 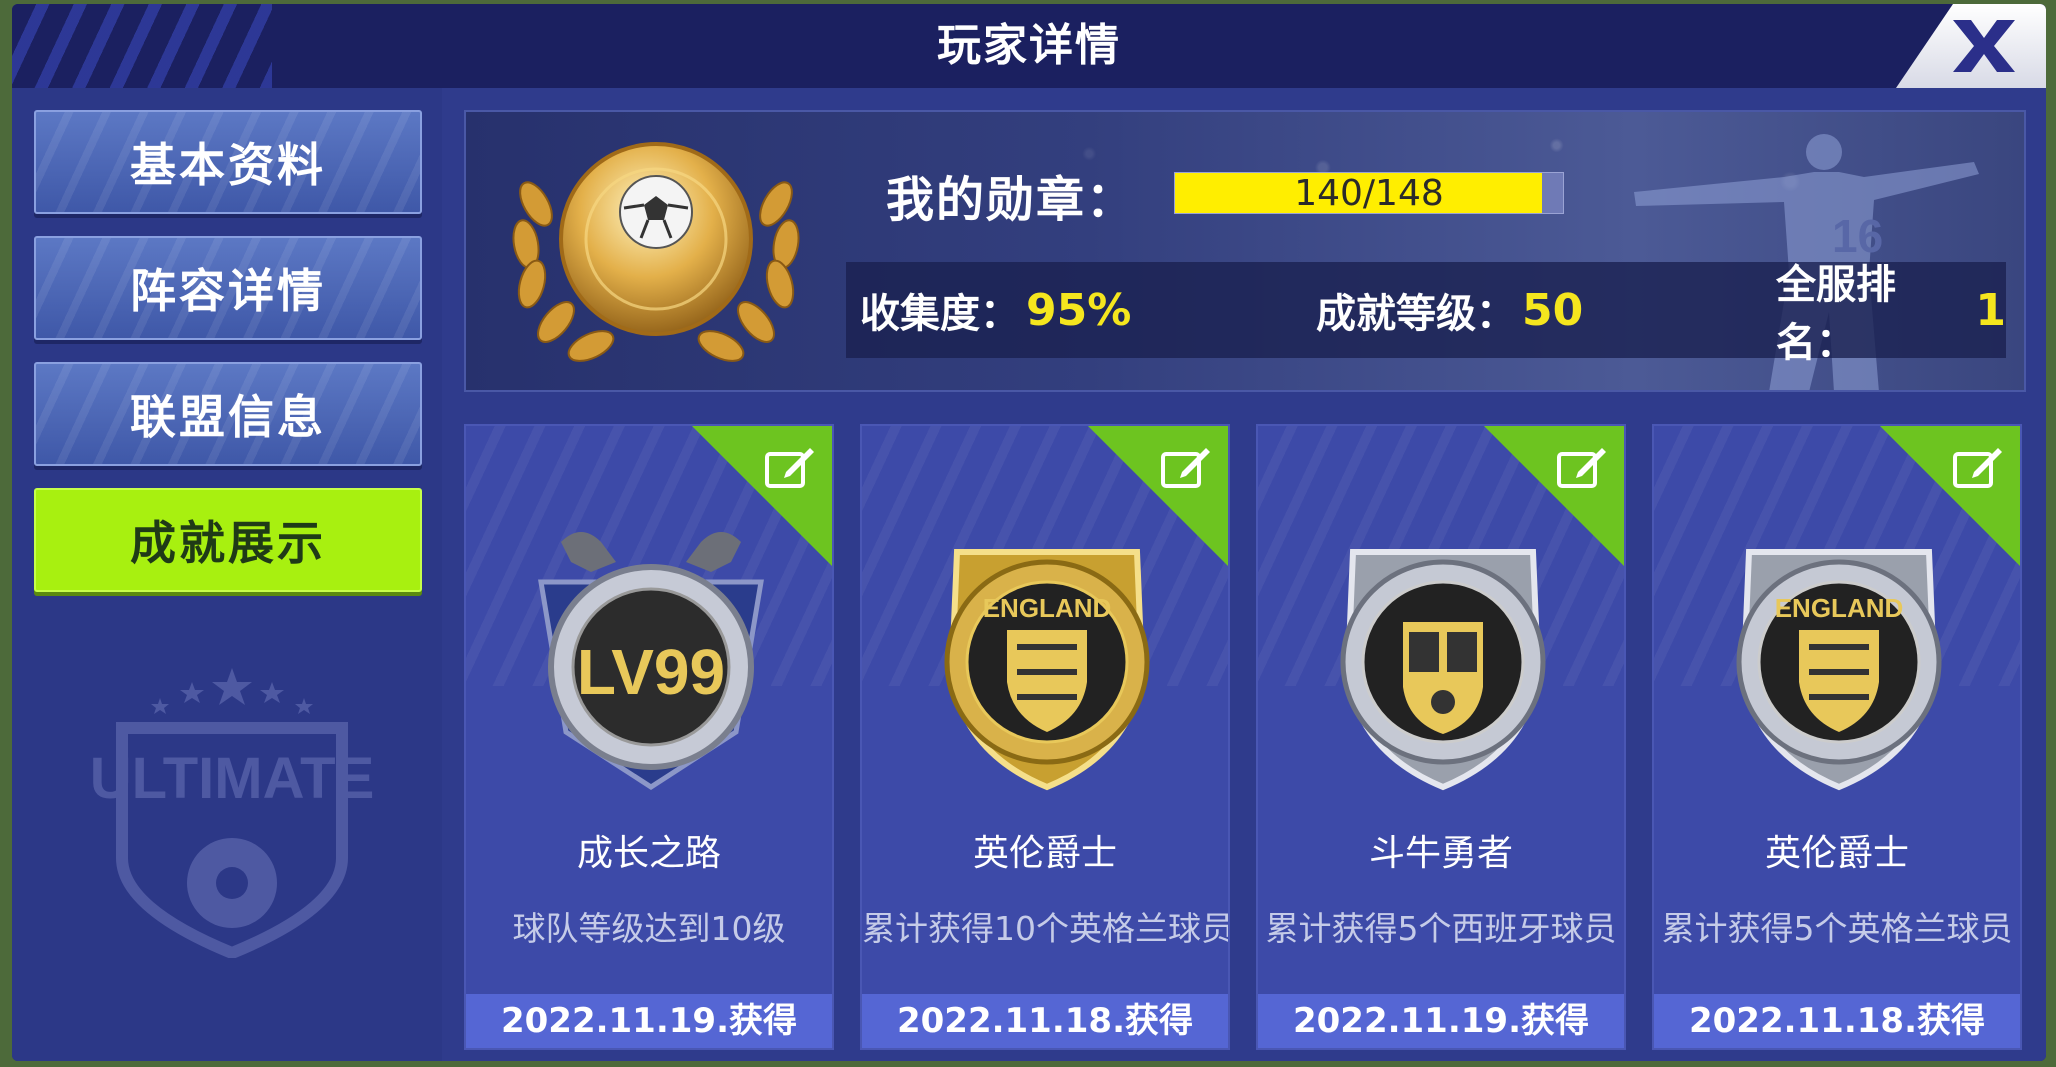 I want to click on sidebar-item-label: 阵容详情, so click(x=228, y=291).